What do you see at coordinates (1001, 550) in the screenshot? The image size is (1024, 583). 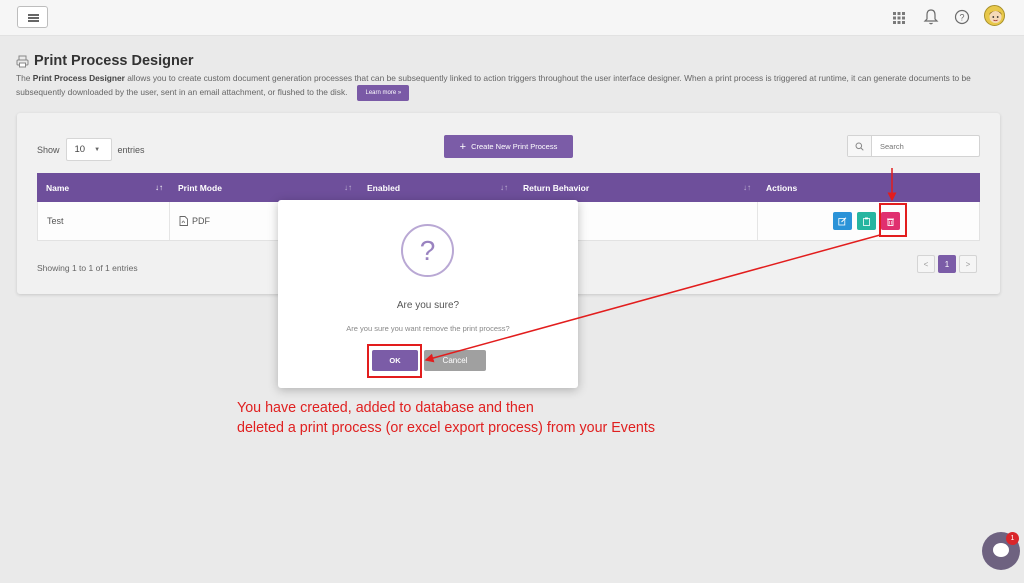 I see `chat-bubble-icon` at bounding box center [1001, 550].